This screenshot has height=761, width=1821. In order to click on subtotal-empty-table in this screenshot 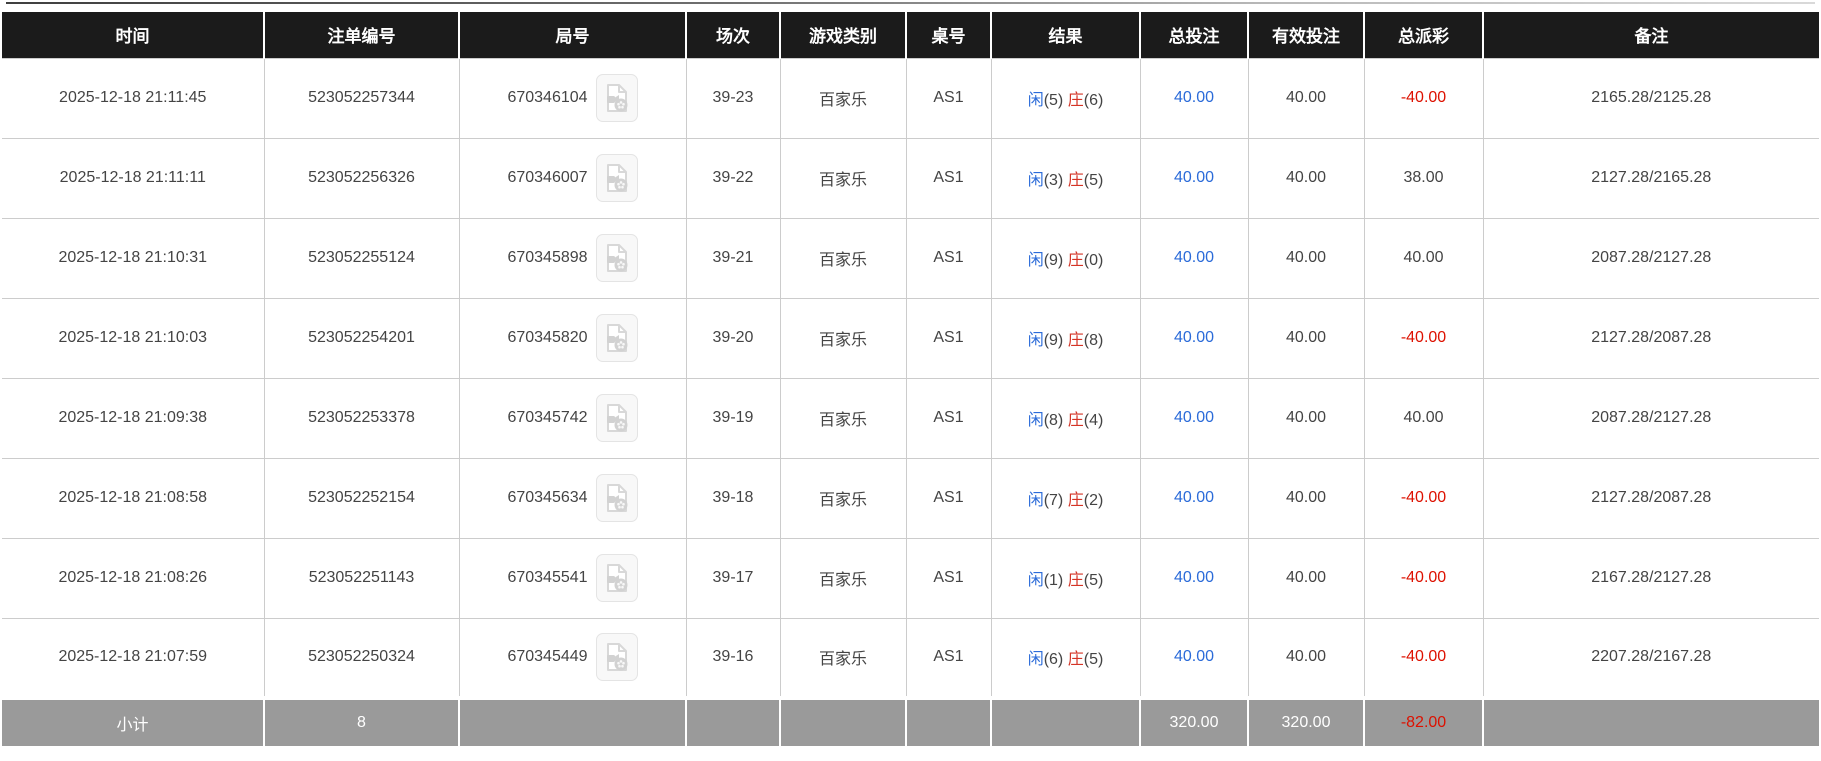, I will do `click(948, 723)`.